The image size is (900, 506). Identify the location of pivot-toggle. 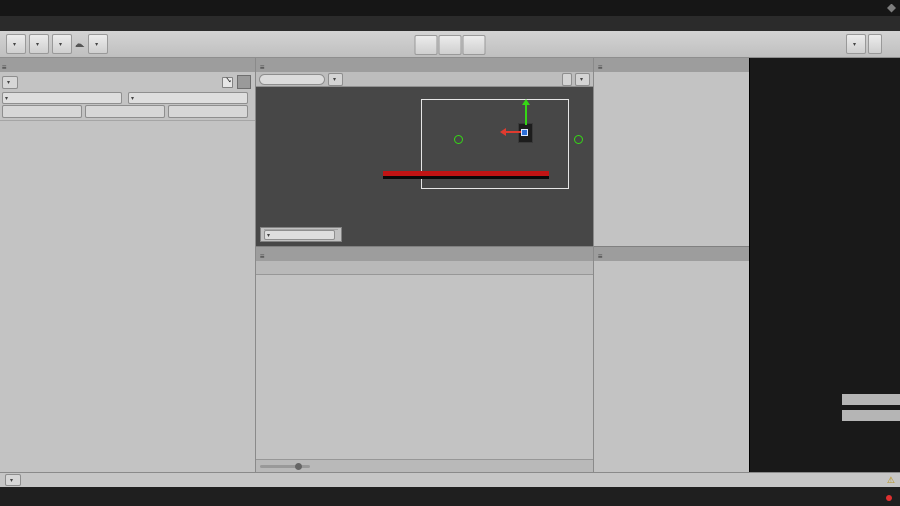
(875, 44).